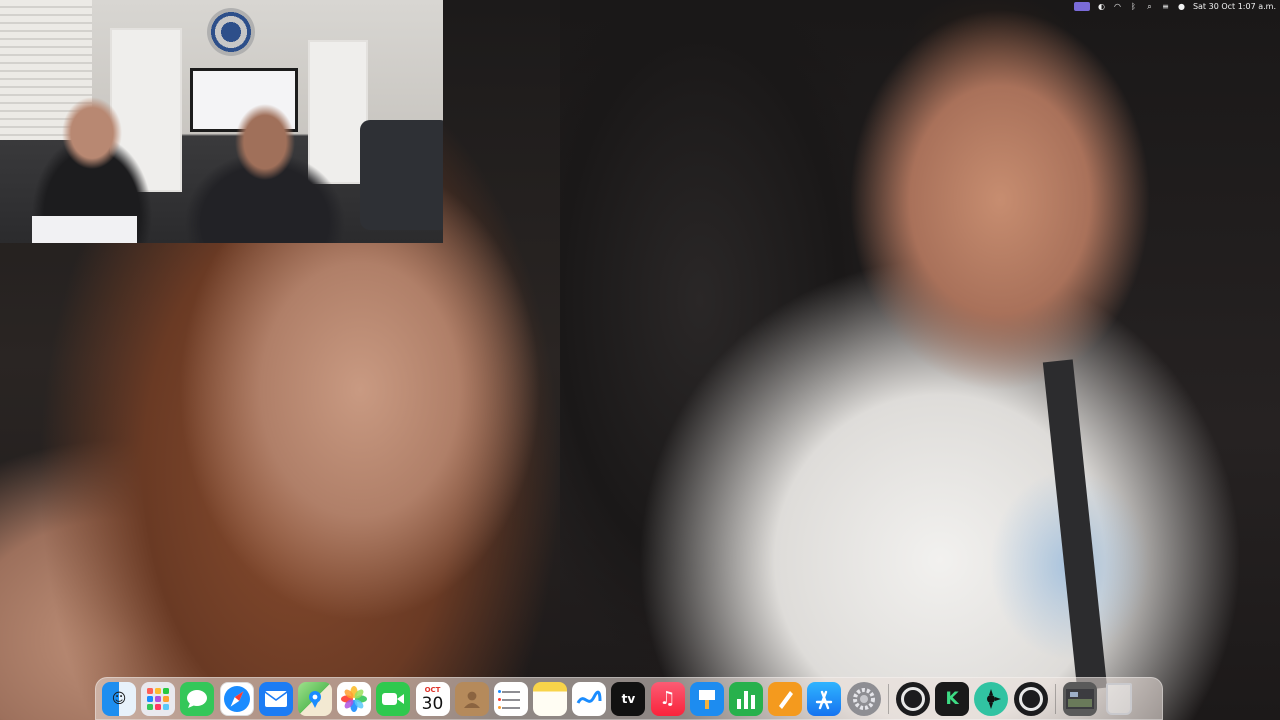  I want to click on siri-icon: ●, so click(1181, 6).